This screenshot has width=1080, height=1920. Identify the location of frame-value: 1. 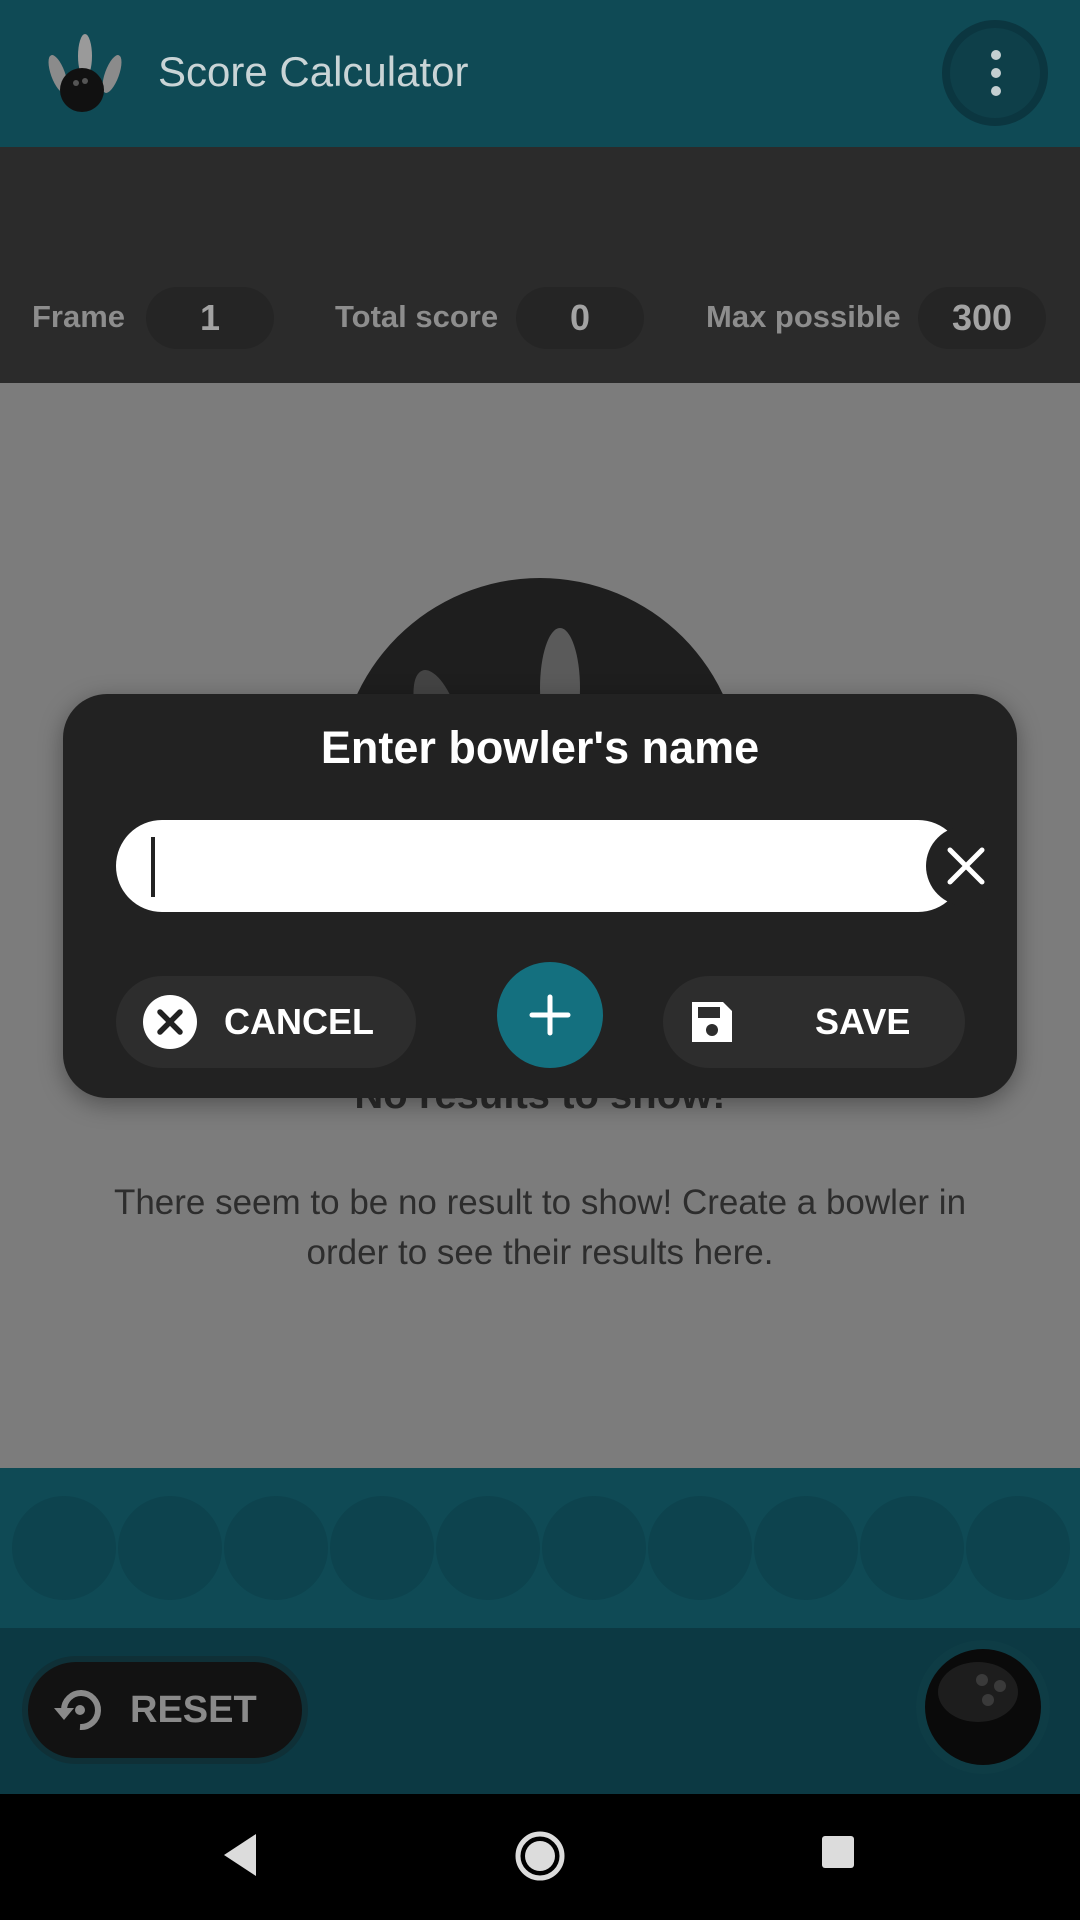
(210, 318).